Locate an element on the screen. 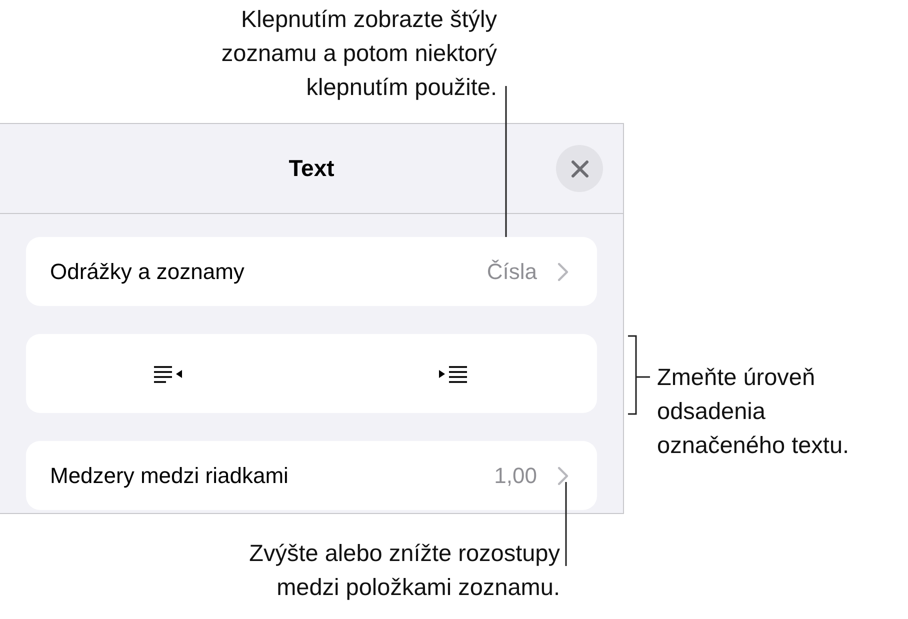 The height and width of the screenshot is (619, 908). row-label: Medzery medzi riadkami is located at coordinates (170, 475).